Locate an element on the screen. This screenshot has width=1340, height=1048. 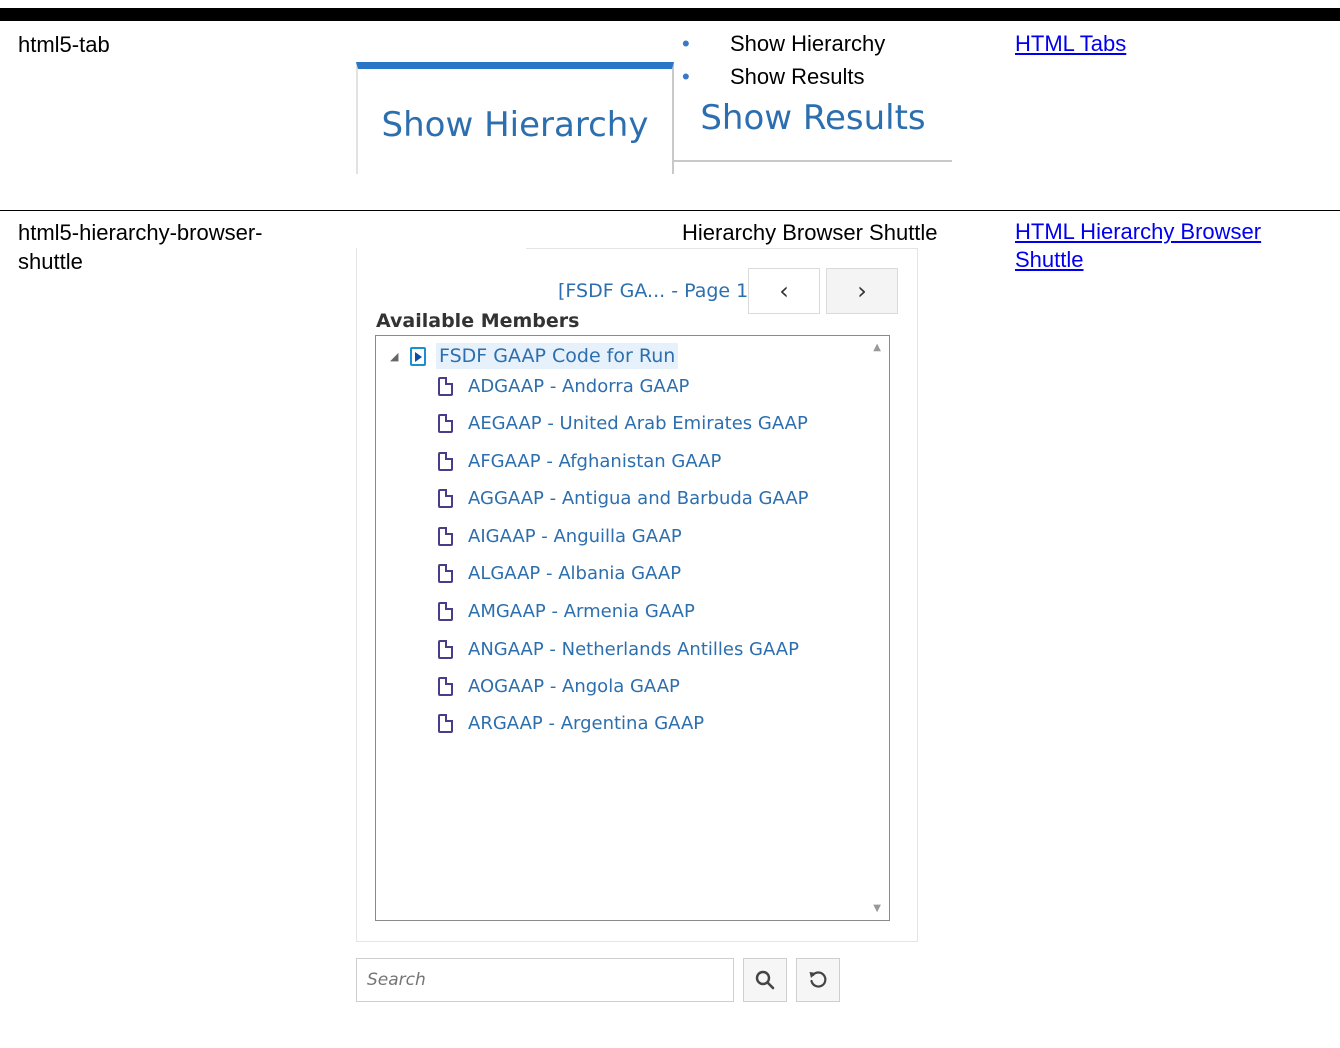
list-item: • Show Hierarchy is located at coordinates (783, 43).